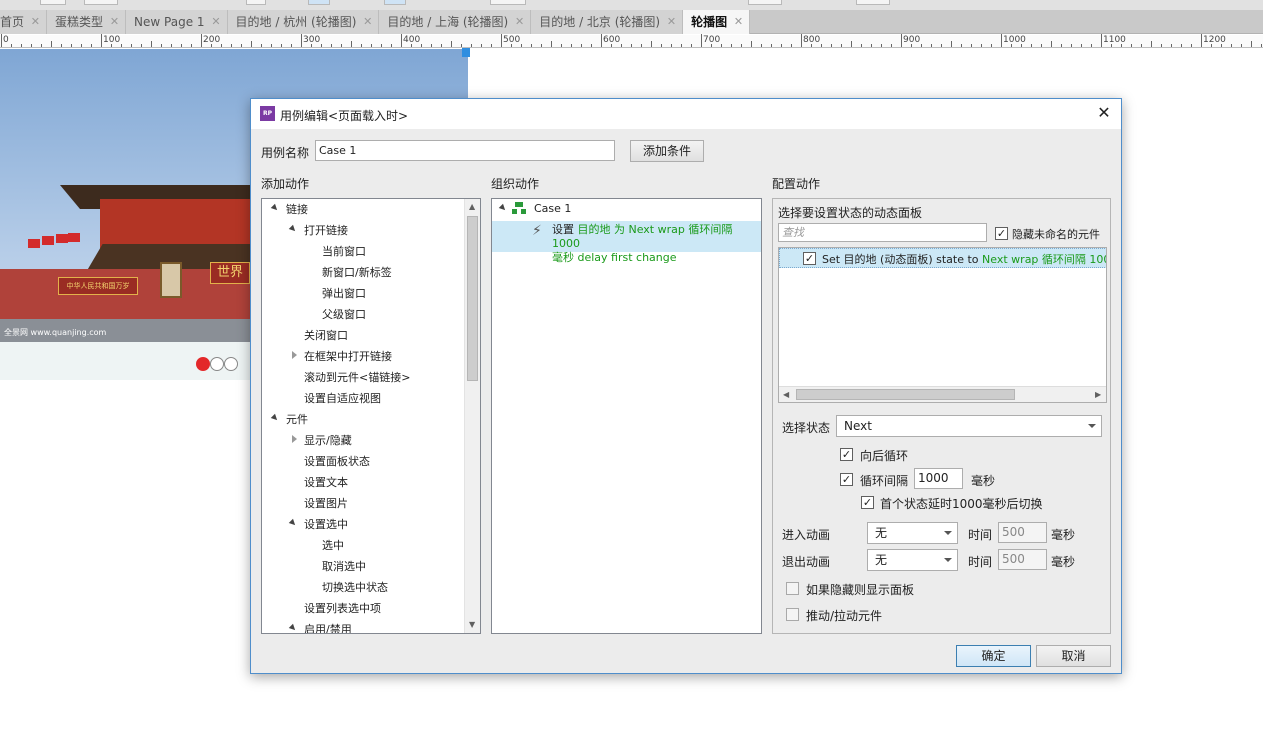  Describe the element at coordinates (297, 209) in the screenshot. I see `action-tree-item: 链接` at that location.